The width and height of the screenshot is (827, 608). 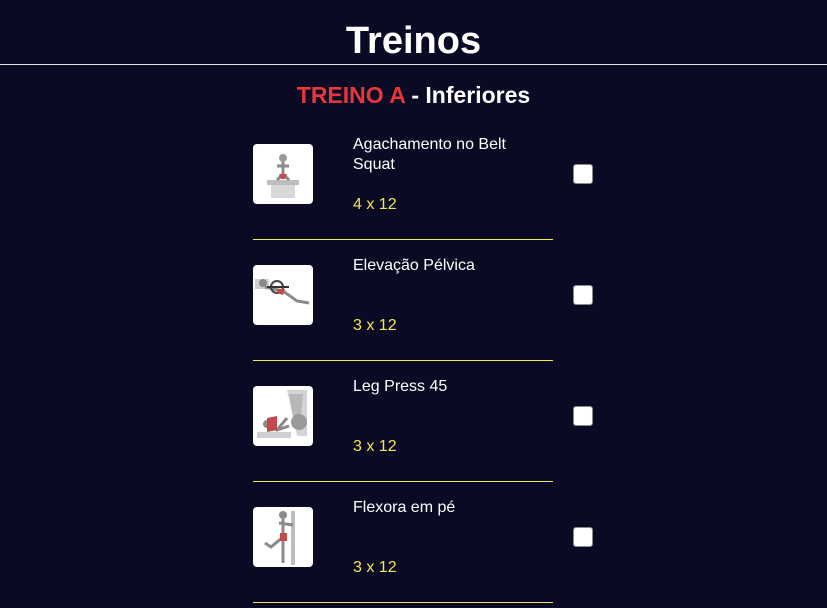 I want to click on exercise-name: Elevação Pélvica, so click(x=414, y=265).